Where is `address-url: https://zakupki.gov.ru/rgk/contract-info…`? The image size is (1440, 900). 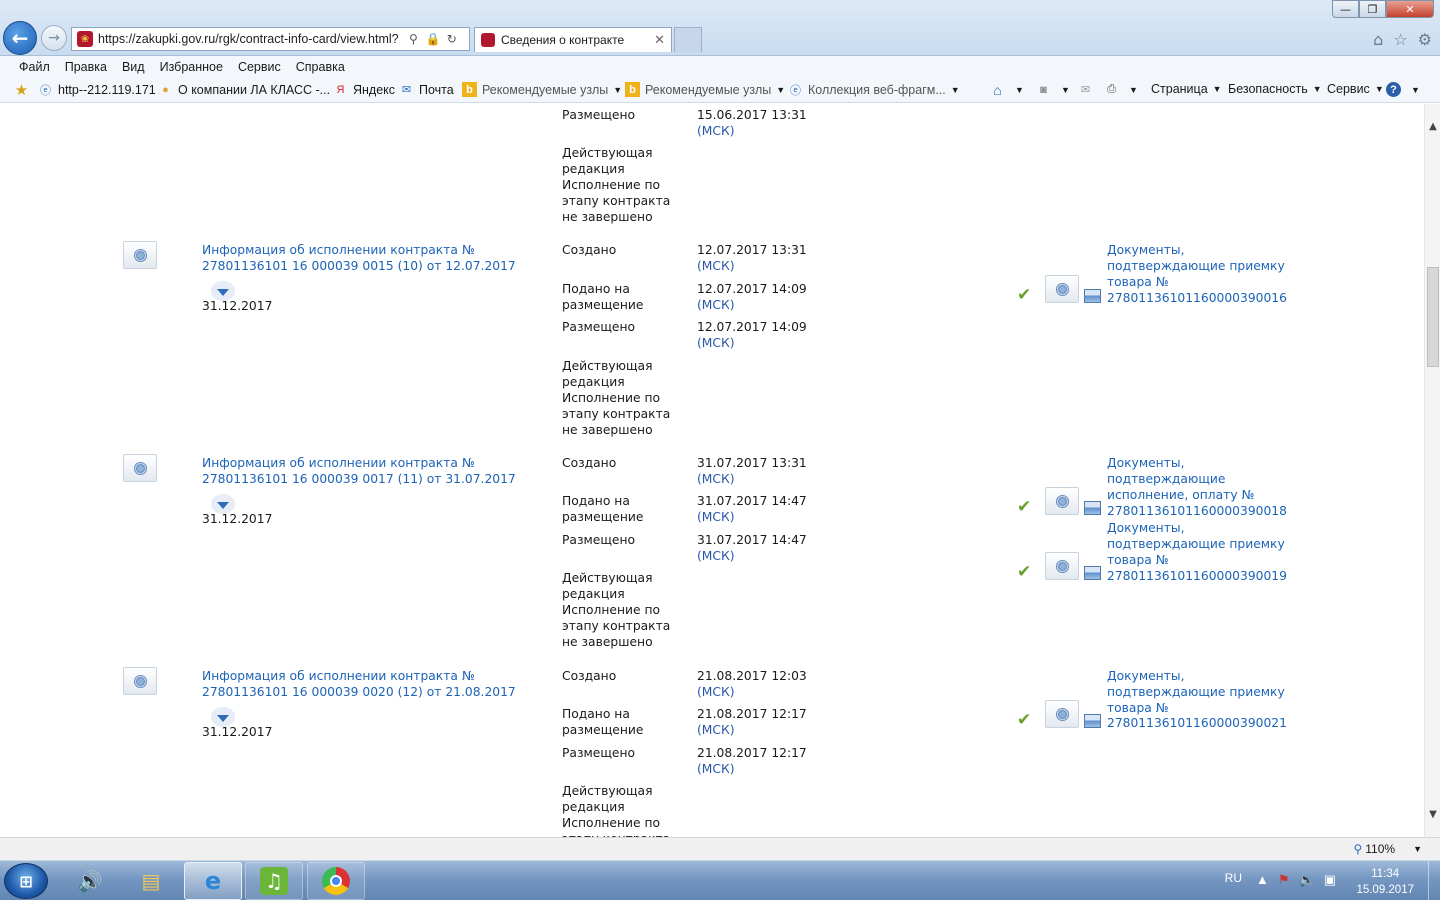 address-url: https://zakupki.gov.ru/rgk/contract-info… is located at coordinates (250, 39).